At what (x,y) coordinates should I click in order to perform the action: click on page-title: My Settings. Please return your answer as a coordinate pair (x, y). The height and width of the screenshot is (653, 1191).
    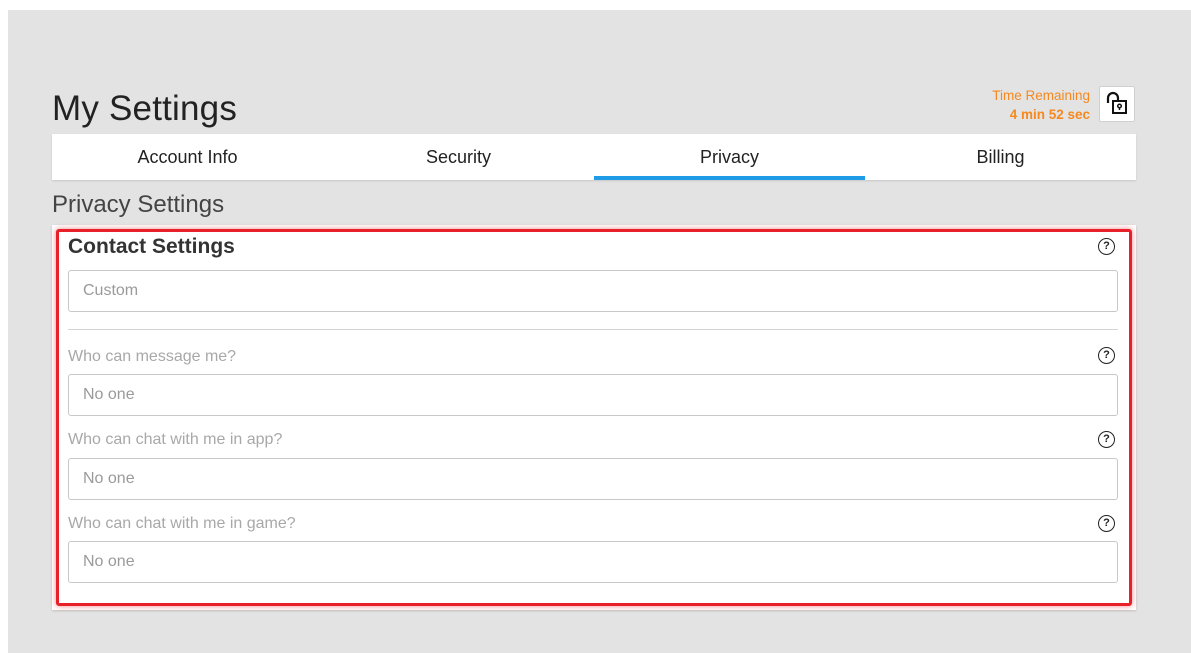
    Looking at the image, I should click on (145, 108).